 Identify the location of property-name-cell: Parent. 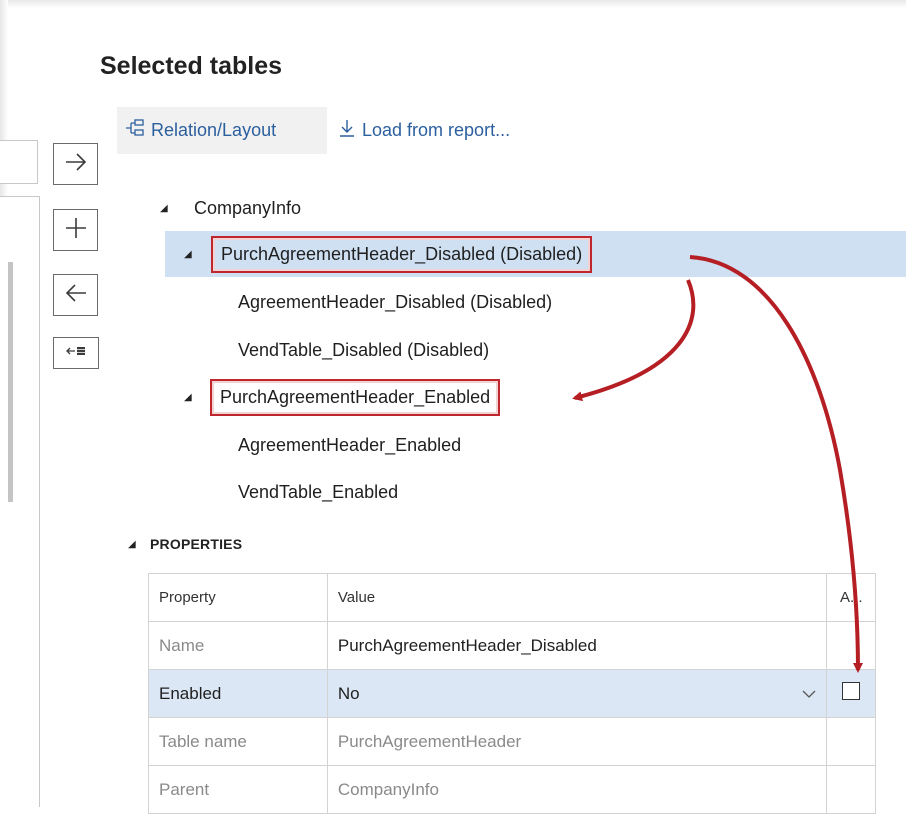
(238, 789).